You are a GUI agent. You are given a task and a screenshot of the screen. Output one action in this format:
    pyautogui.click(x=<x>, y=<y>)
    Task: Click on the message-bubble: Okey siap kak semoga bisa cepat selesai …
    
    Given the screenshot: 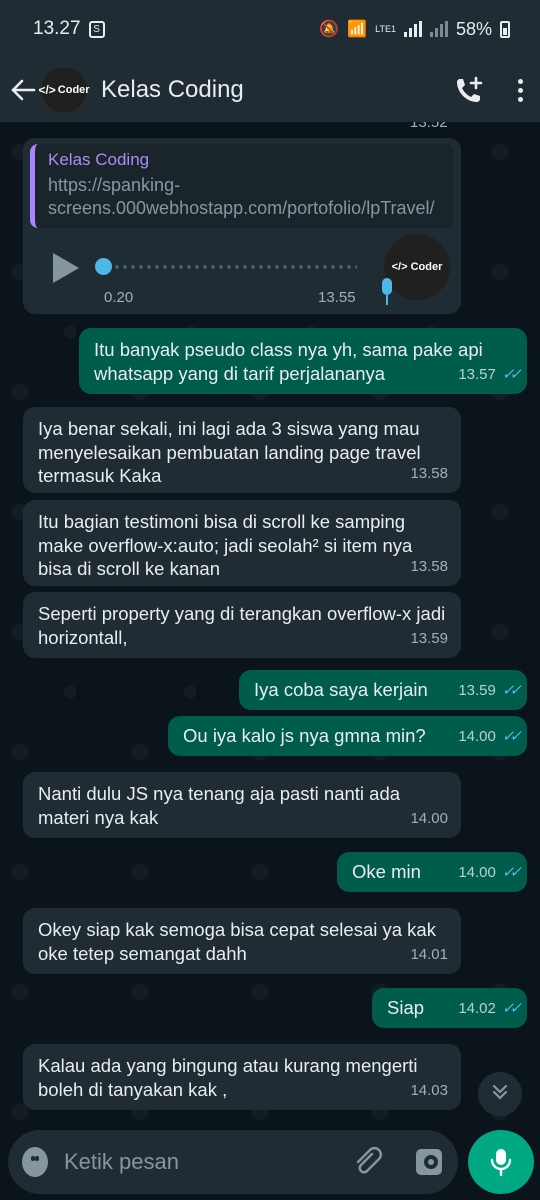 What is the action you would take?
    pyautogui.click(x=242, y=941)
    